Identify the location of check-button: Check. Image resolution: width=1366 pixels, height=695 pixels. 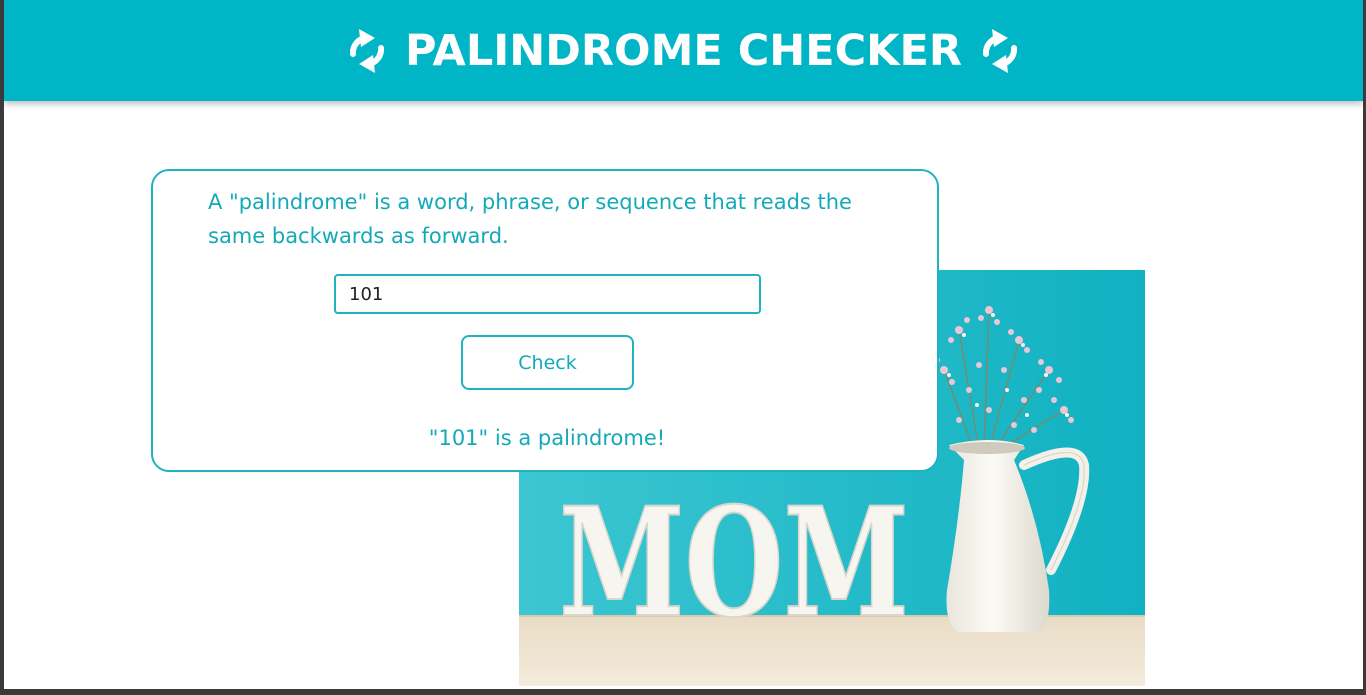
(547, 362).